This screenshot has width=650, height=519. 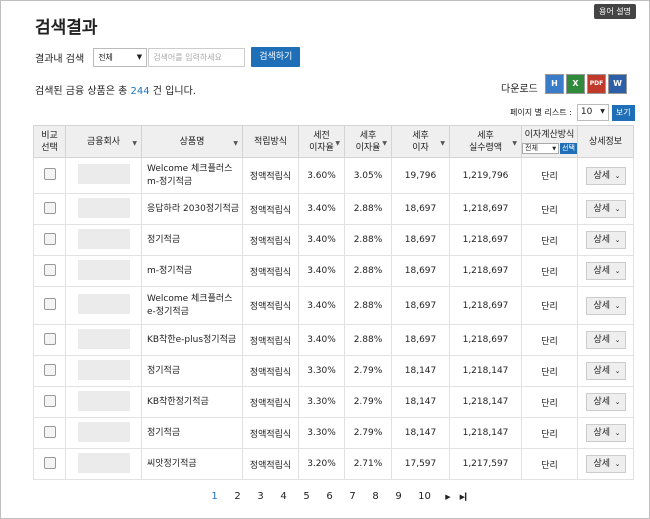 What do you see at coordinates (321, 141) in the screenshot?
I see `header-pre-tax-rate: 세전 이자율 ▼` at bounding box center [321, 141].